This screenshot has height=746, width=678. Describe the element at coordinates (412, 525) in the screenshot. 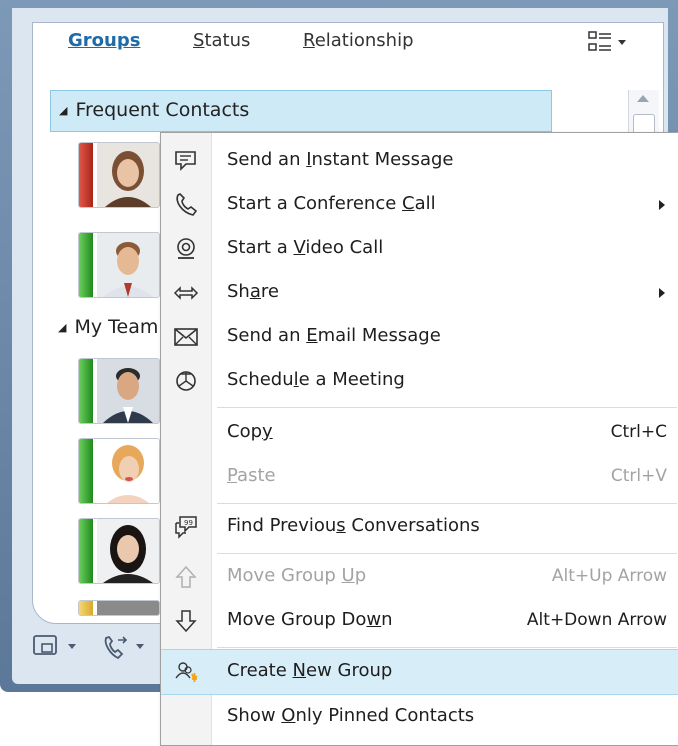

I see `label-text: Conversations` at that location.